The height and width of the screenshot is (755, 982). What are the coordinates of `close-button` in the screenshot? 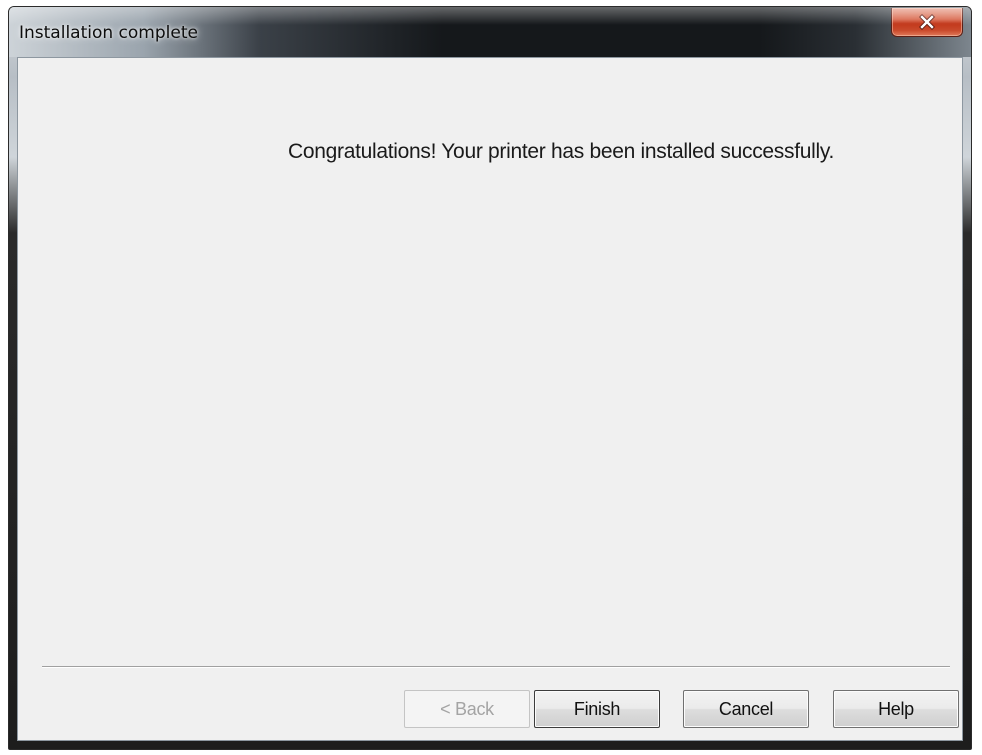 It's located at (927, 22).